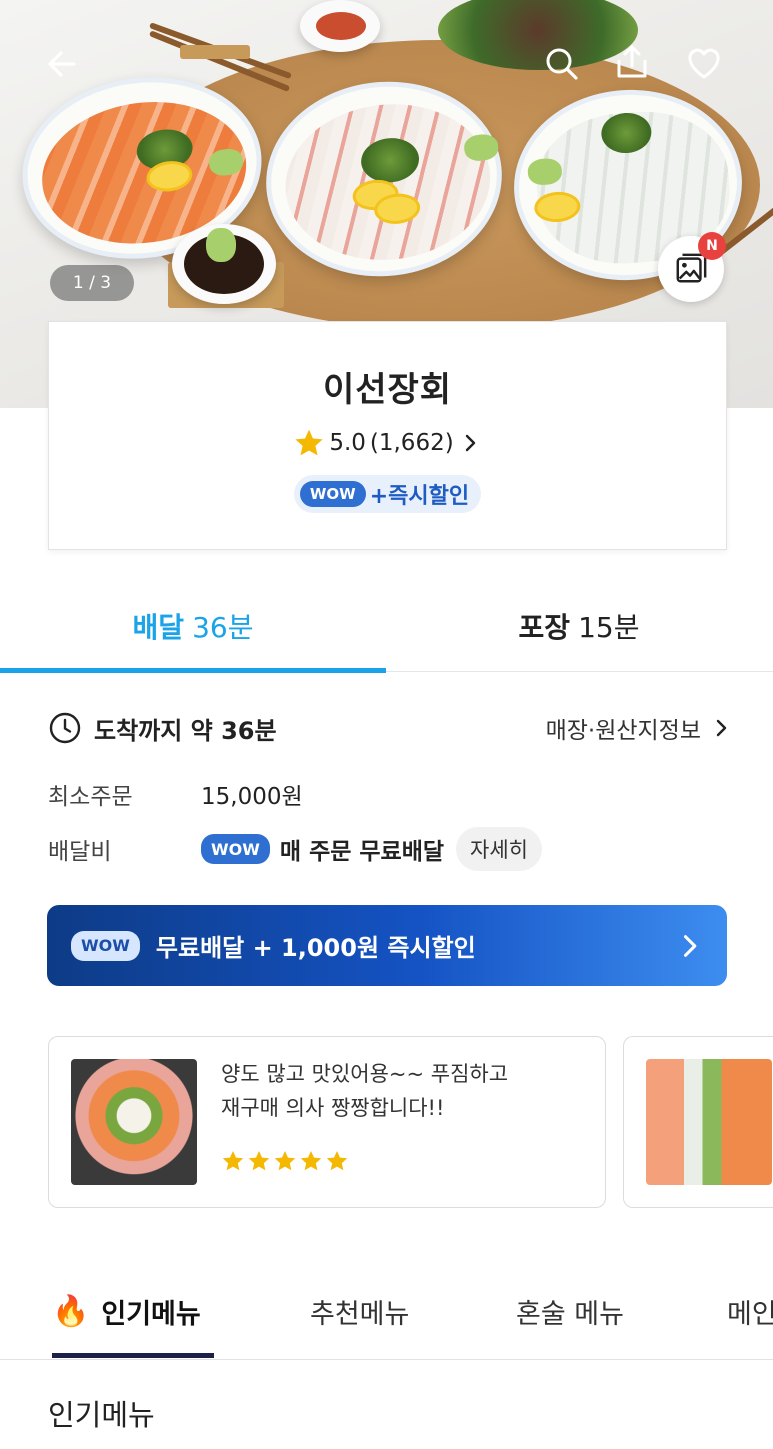  I want to click on wow-promo-banner: WOW 무료배달 + 1,000원 즉시할인, so click(387, 945).